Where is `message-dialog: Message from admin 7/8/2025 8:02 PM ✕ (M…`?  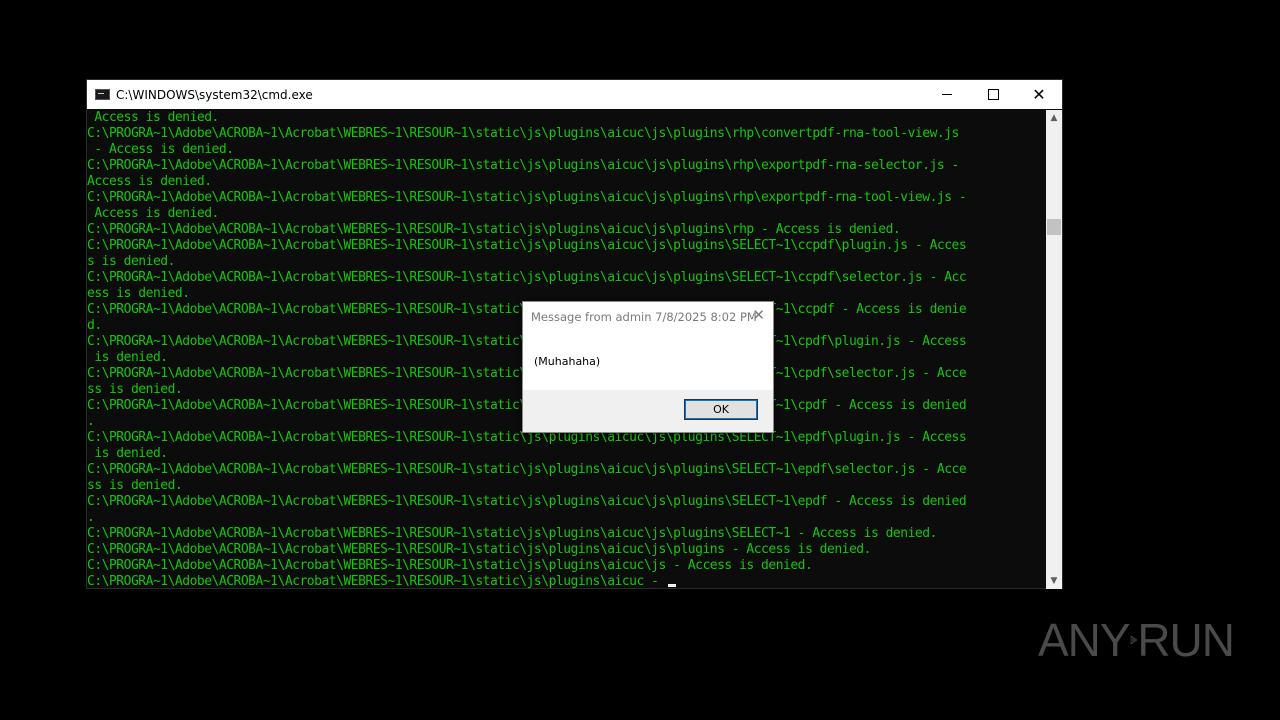
message-dialog: Message from admin 7/8/2025 8:02 PM ✕ (M… is located at coordinates (648, 367).